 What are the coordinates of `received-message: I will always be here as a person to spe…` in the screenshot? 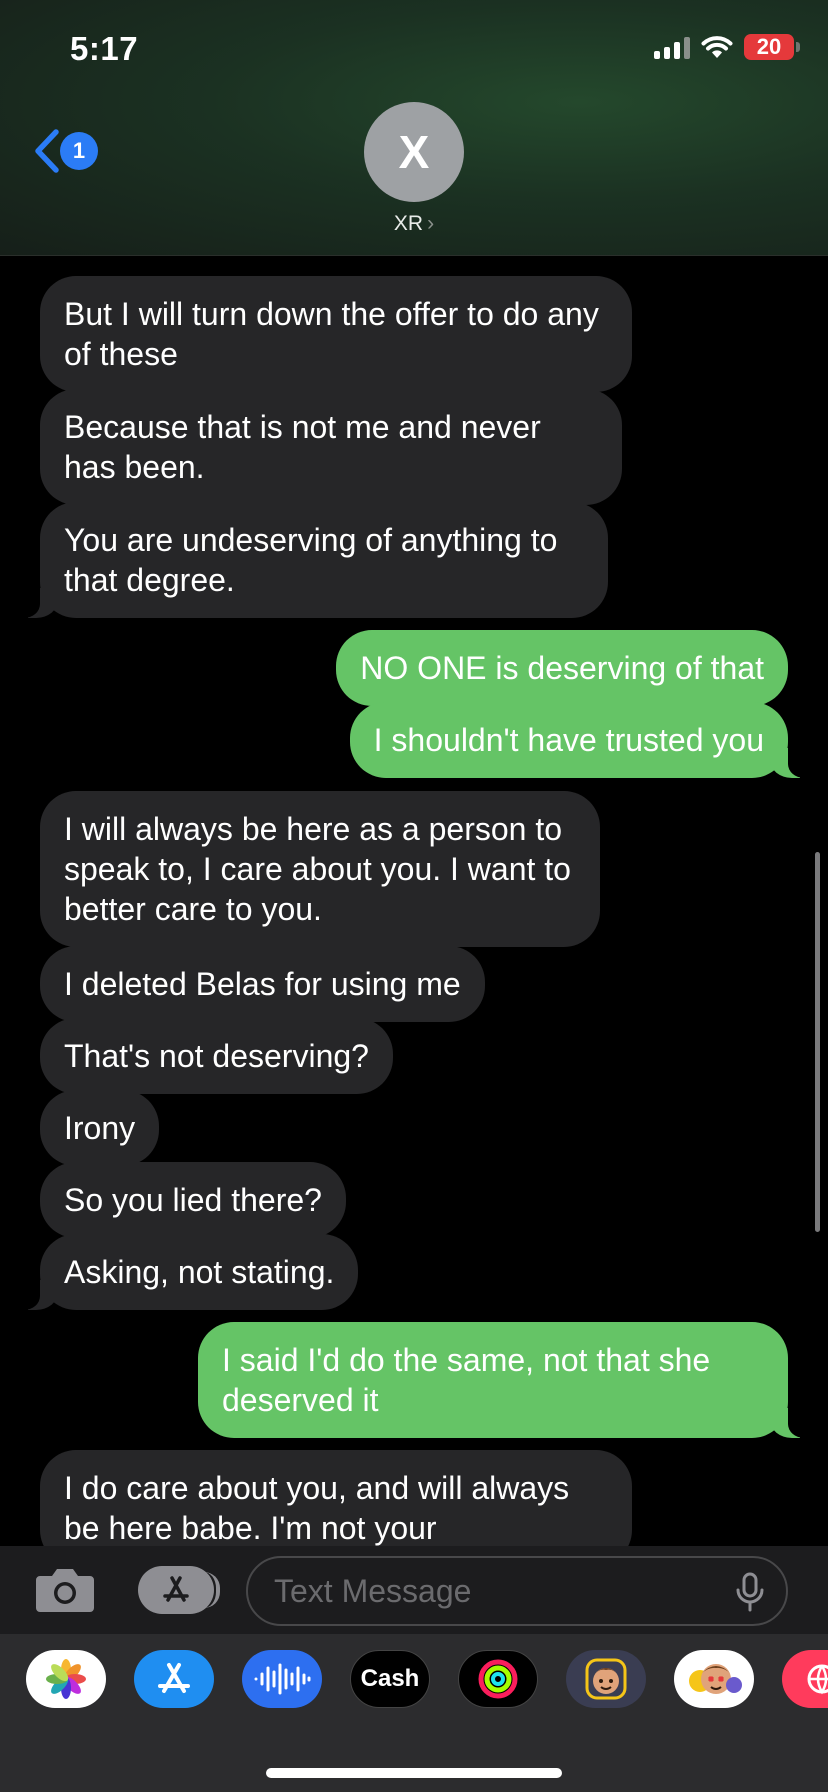 It's located at (320, 869).